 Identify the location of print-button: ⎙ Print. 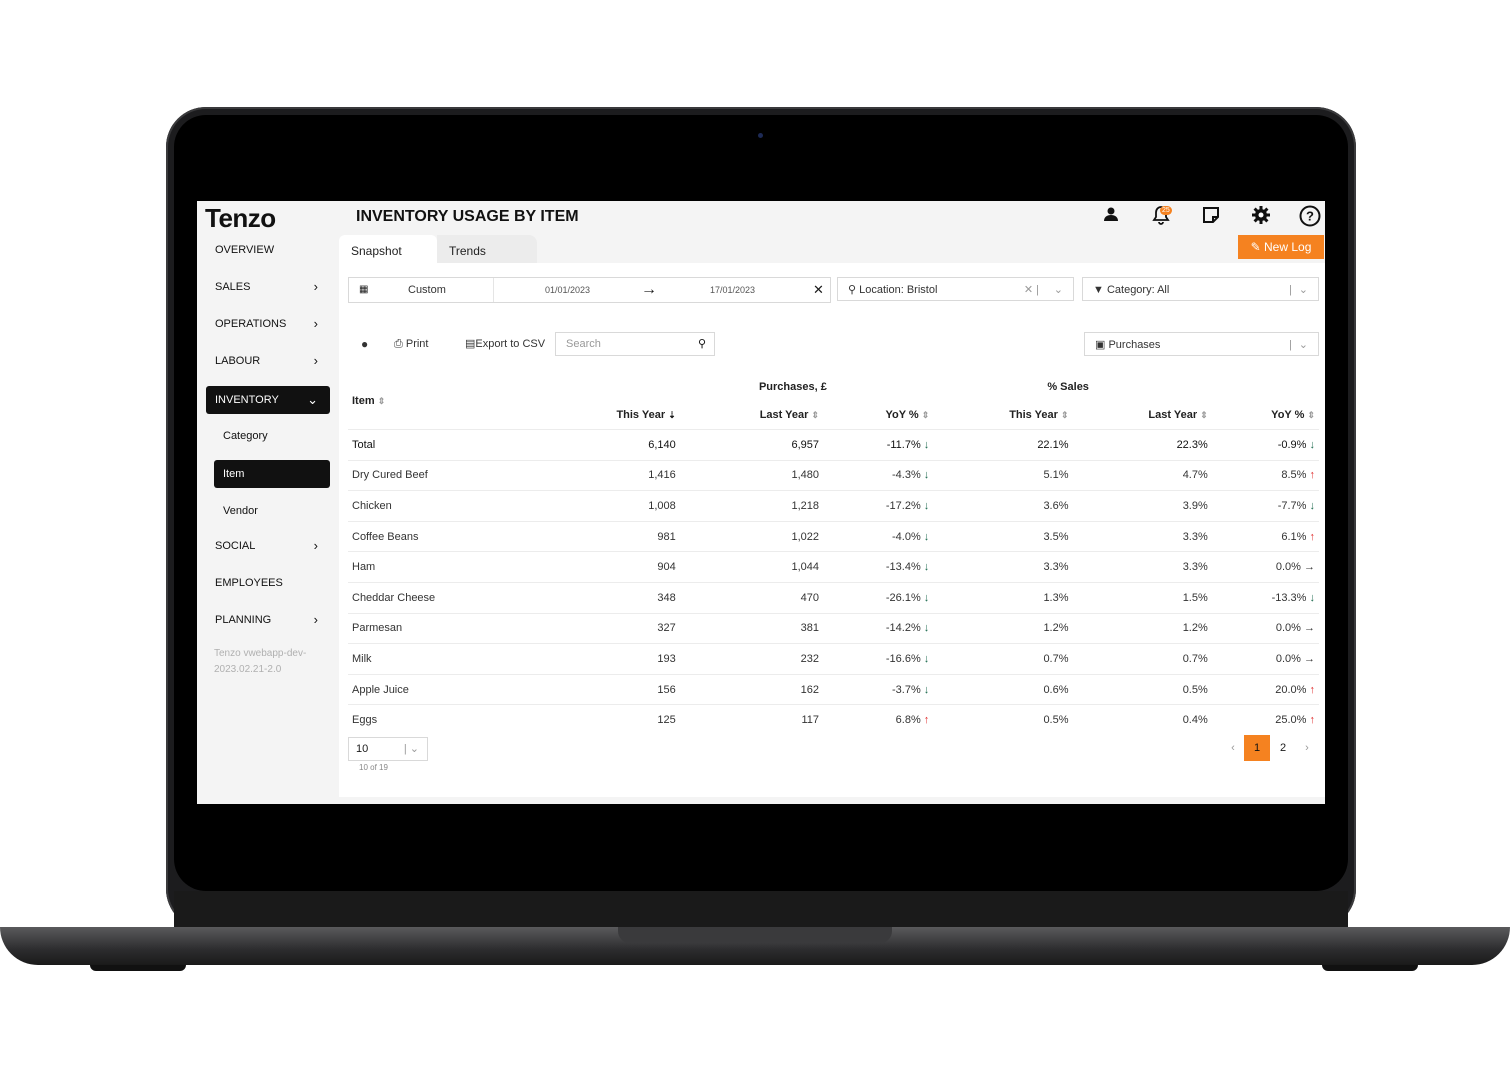
(411, 344).